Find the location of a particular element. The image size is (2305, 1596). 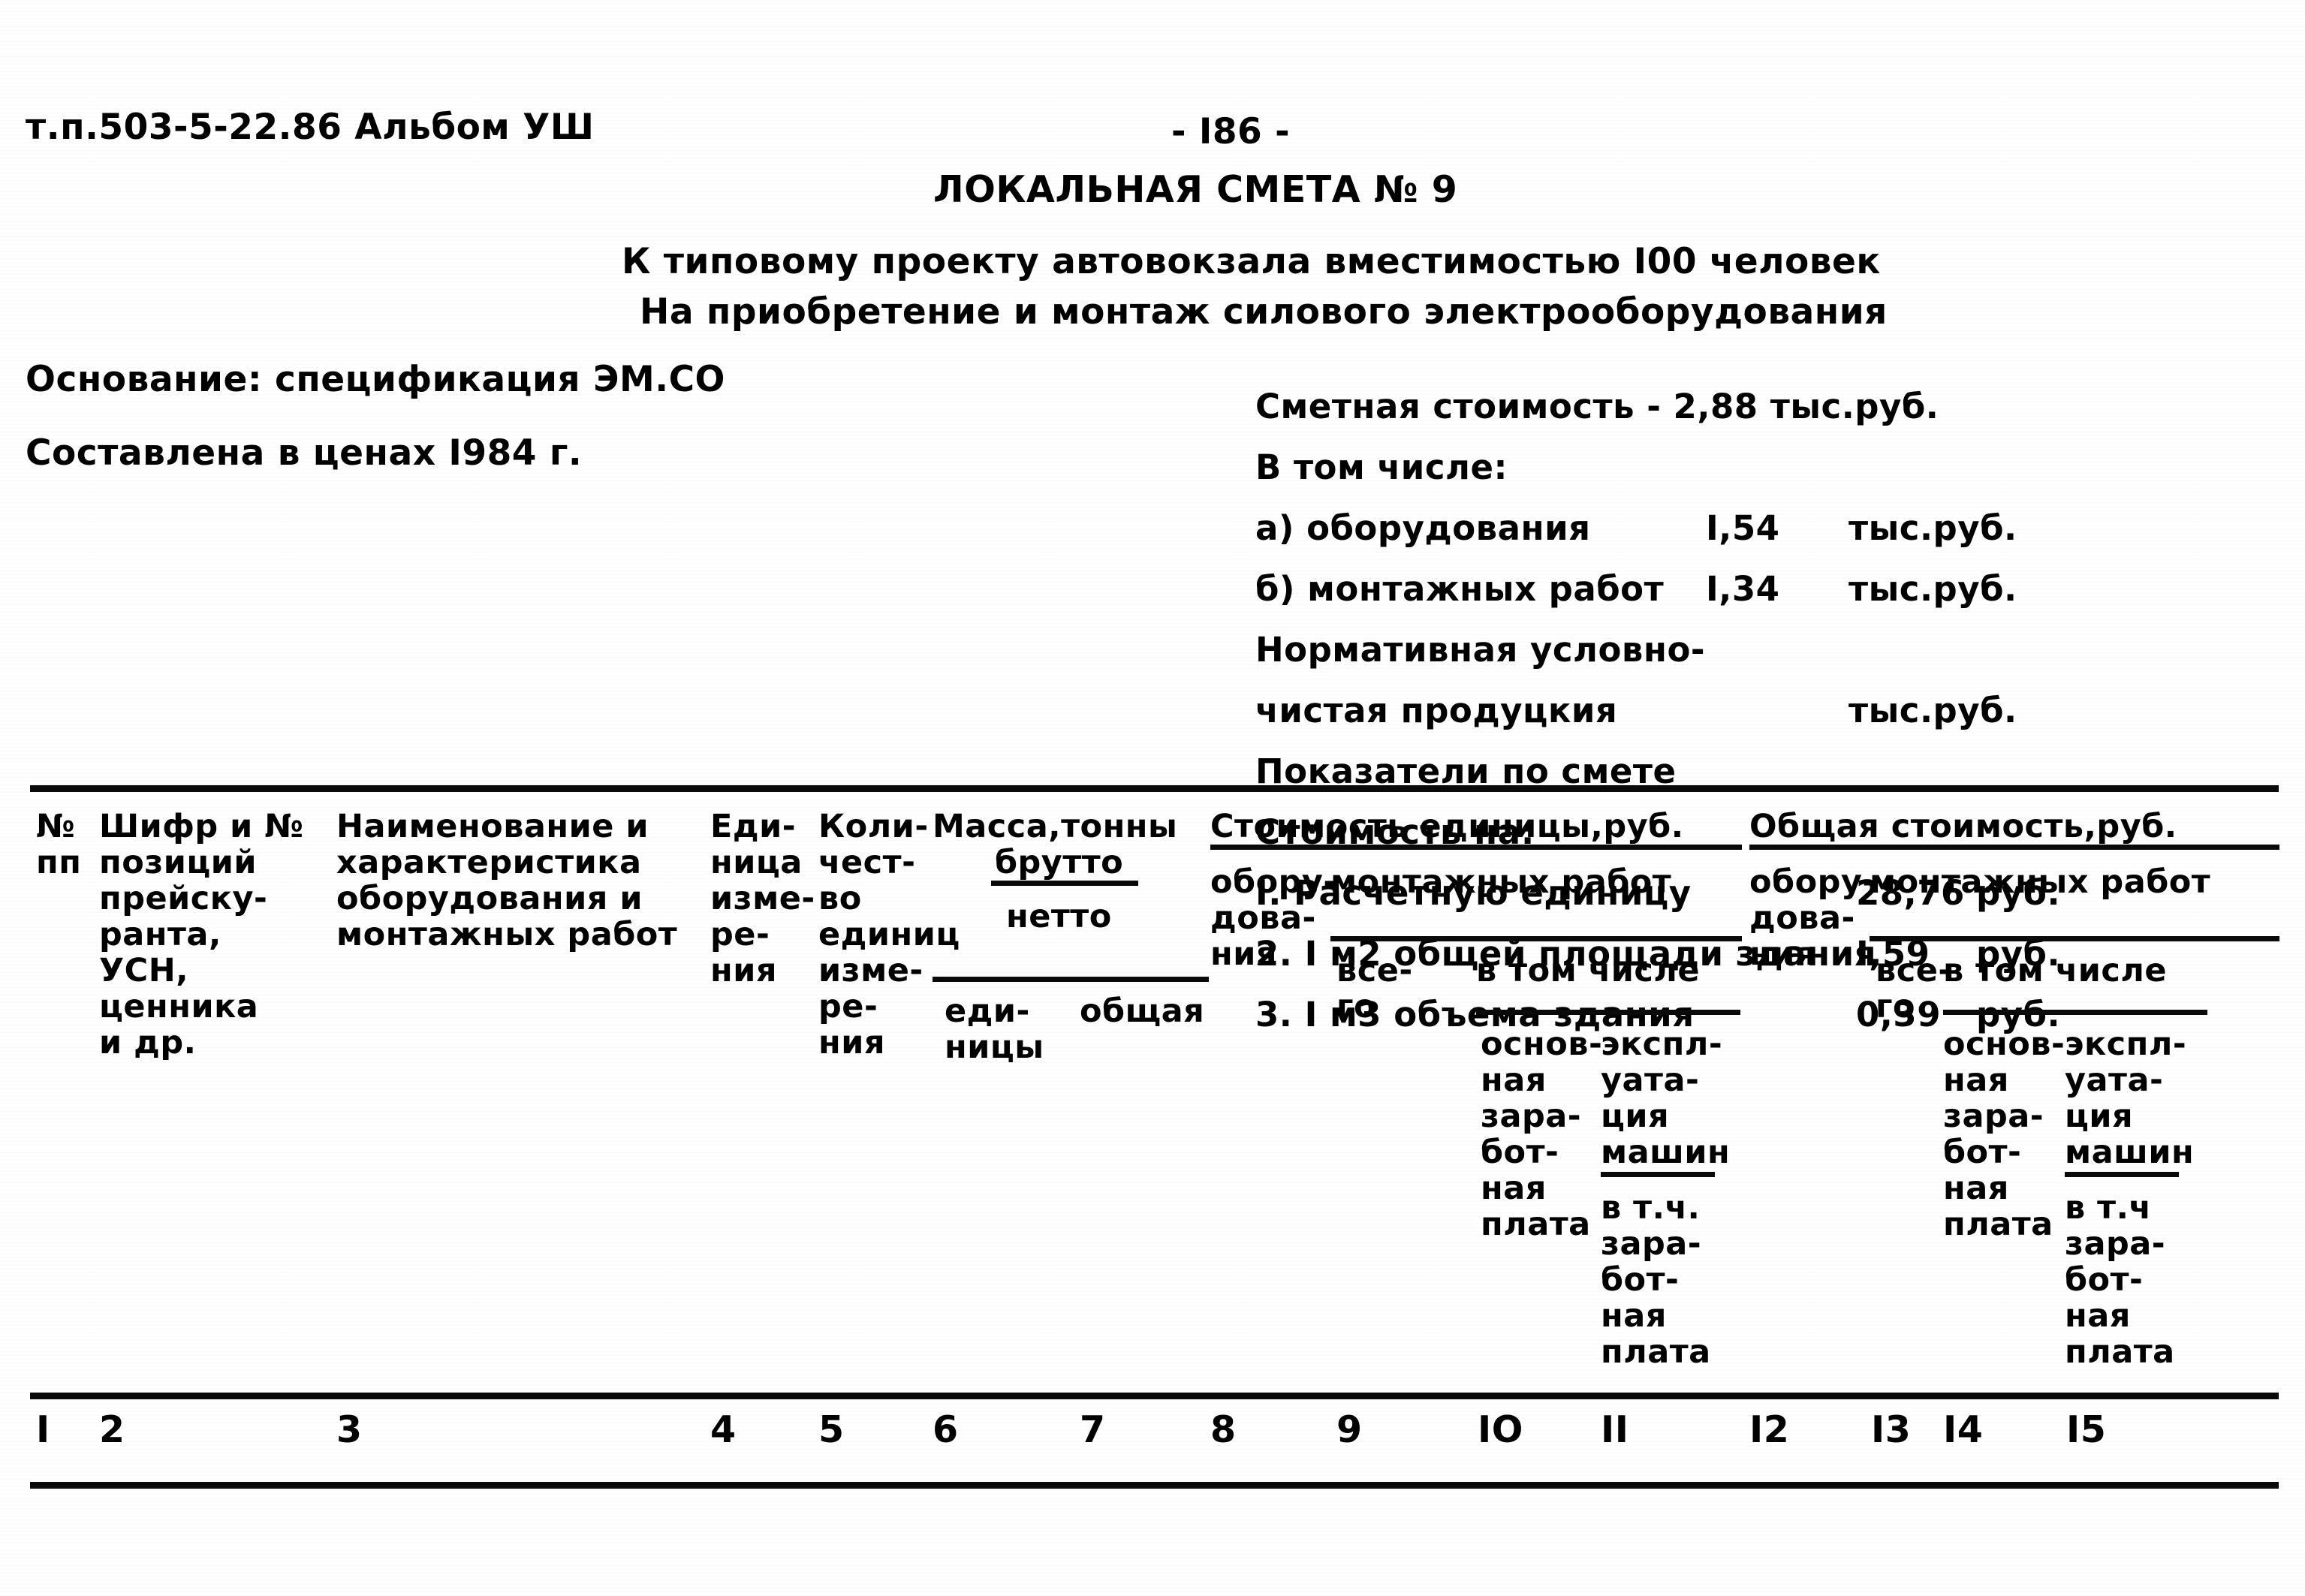

column-header-total-cost-equipment: обору- дова- ния is located at coordinates (1812, 918).